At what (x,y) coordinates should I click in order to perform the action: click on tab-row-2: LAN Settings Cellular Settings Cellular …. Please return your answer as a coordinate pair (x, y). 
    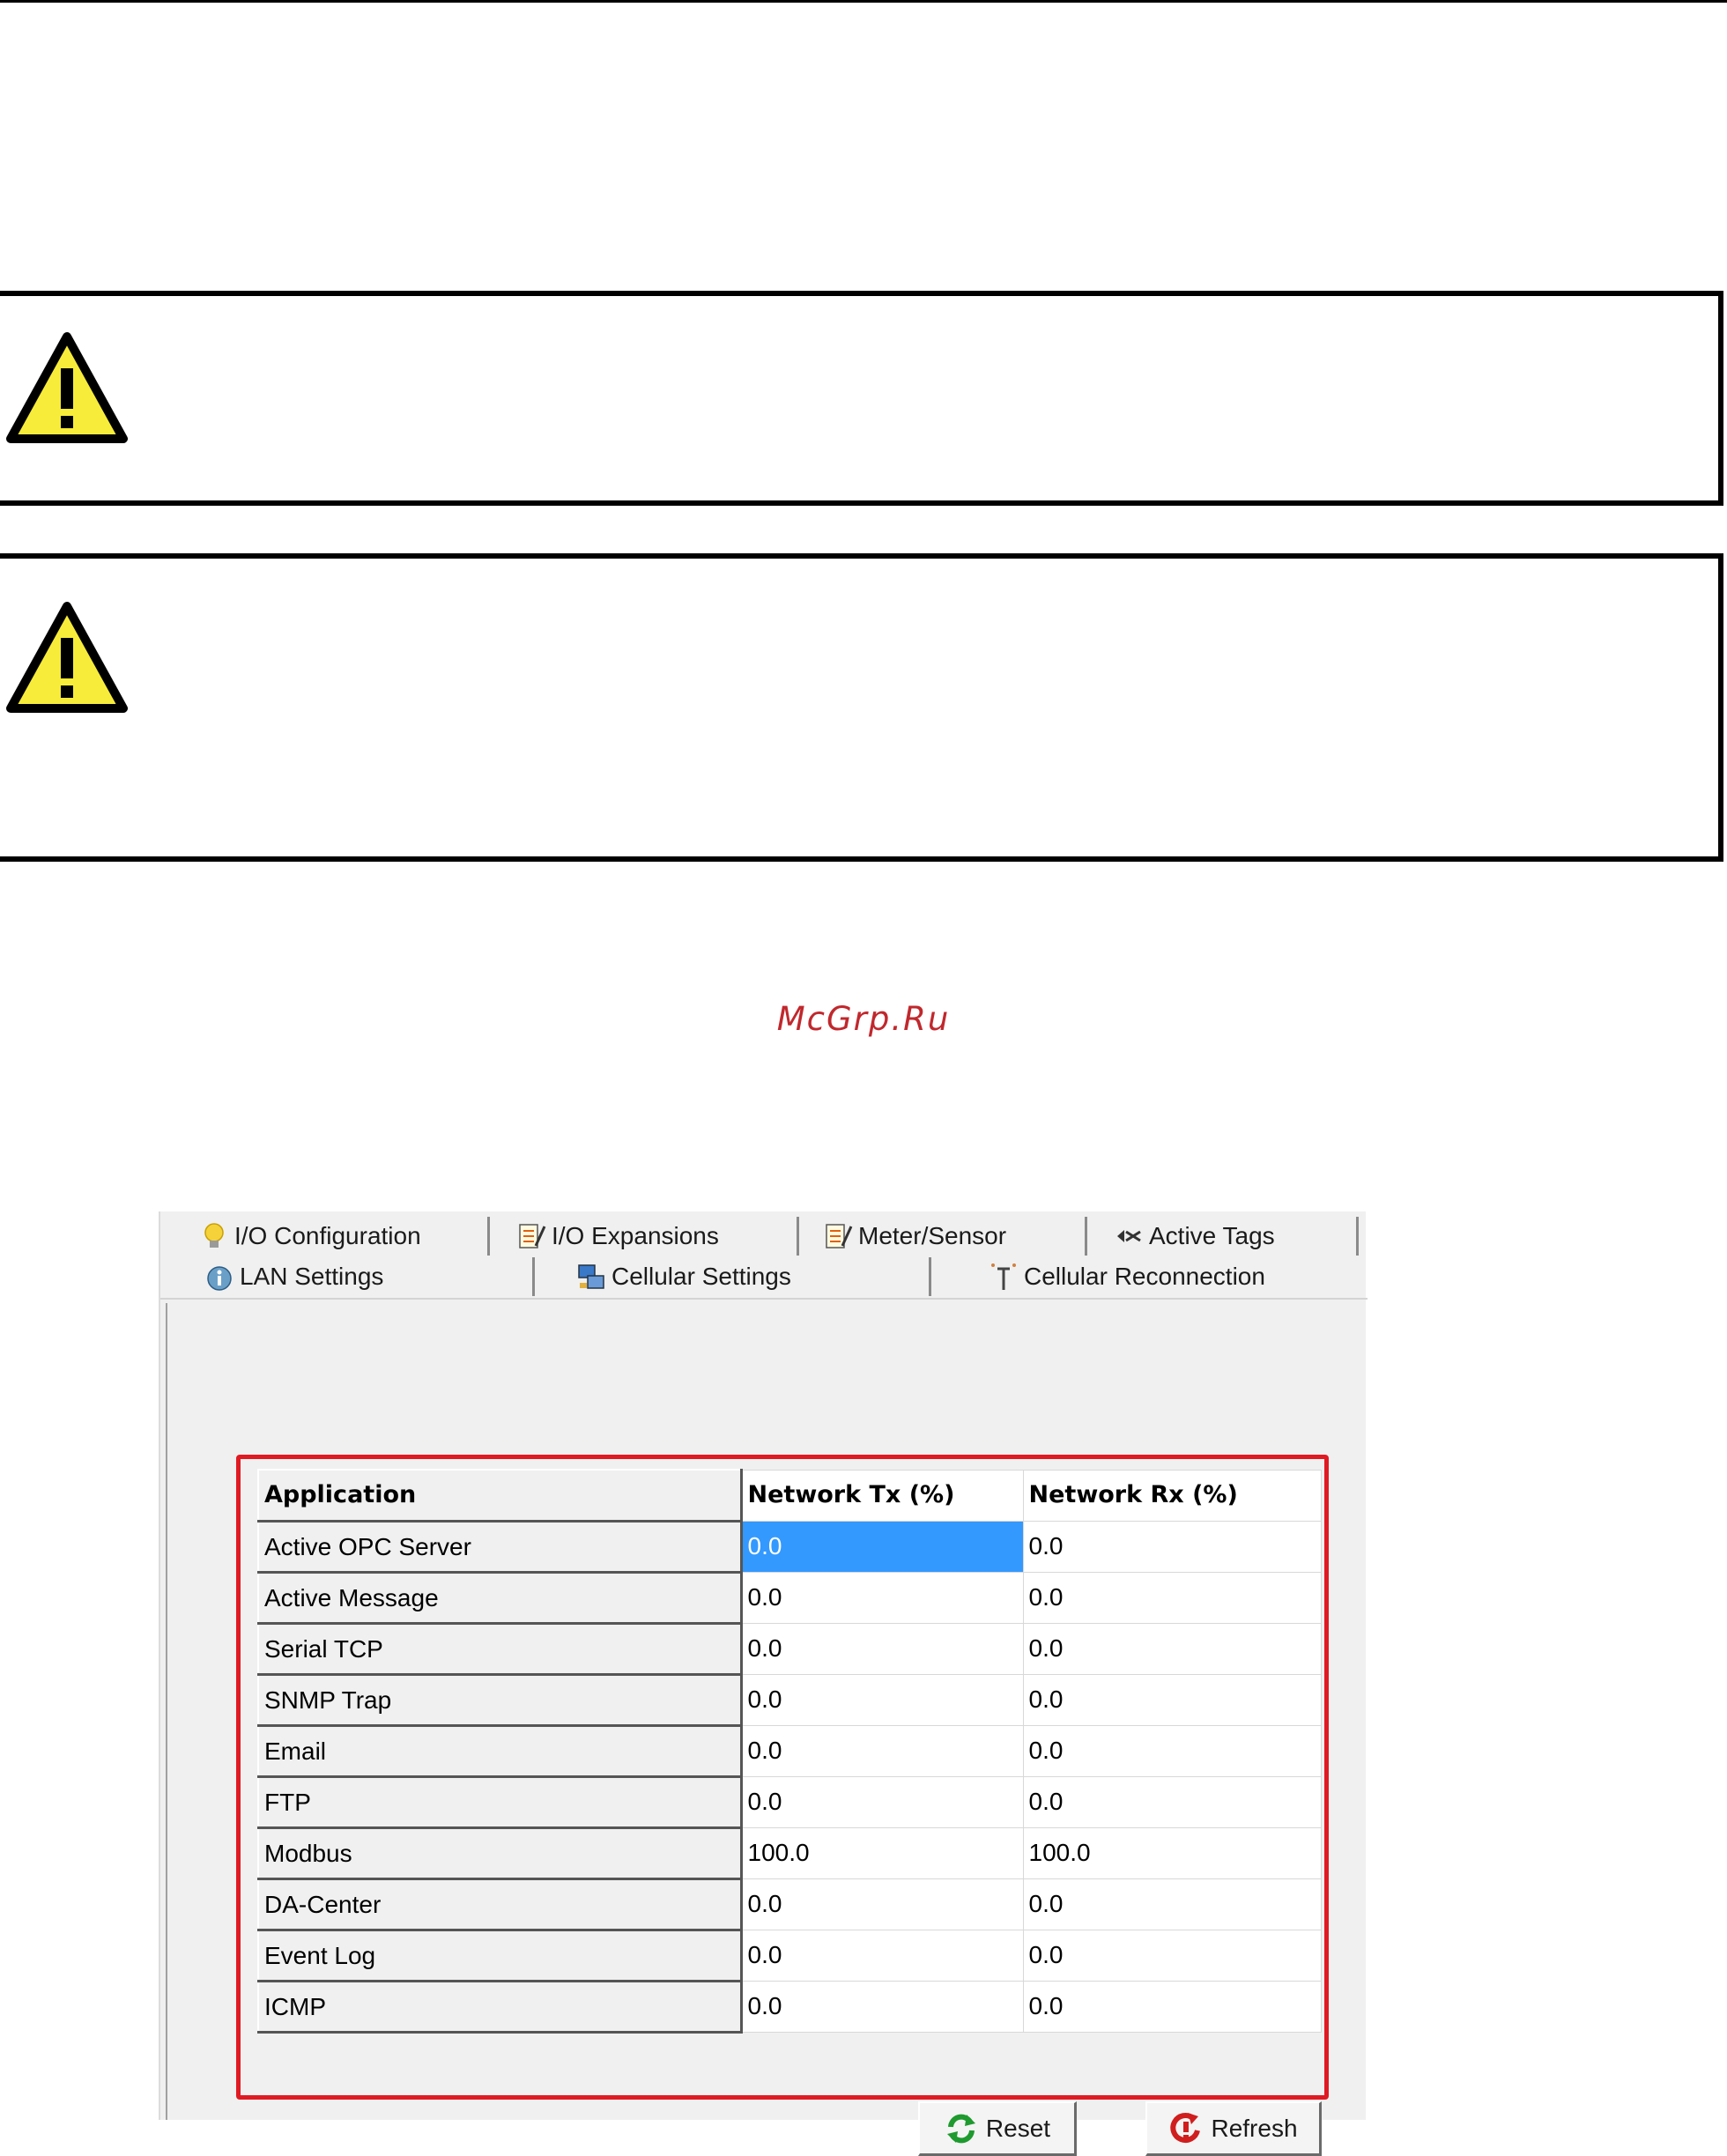
    Looking at the image, I should click on (764, 1278).